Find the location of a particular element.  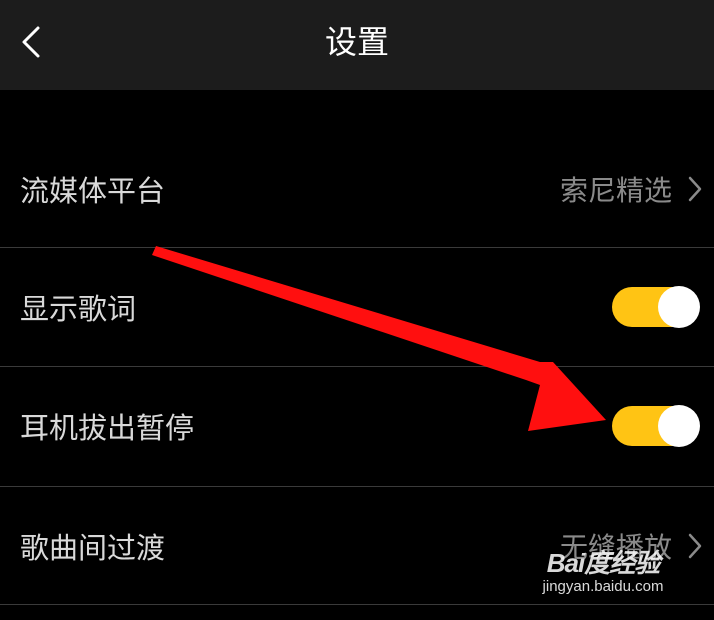

setting-label-show-lyrics: 显示歌词 is located at coordinates (78, 309).